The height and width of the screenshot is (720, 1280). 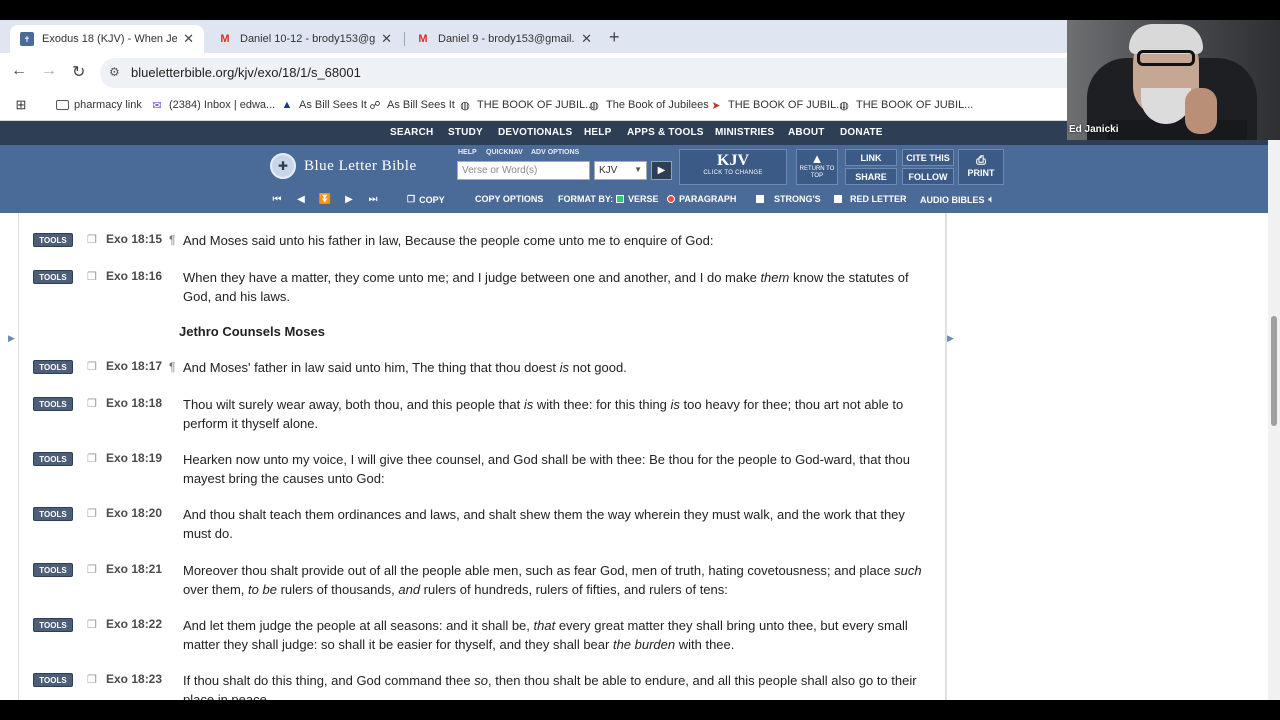 I want to click on print-button: ⎙ PRINT, so click(x=981, y=167).